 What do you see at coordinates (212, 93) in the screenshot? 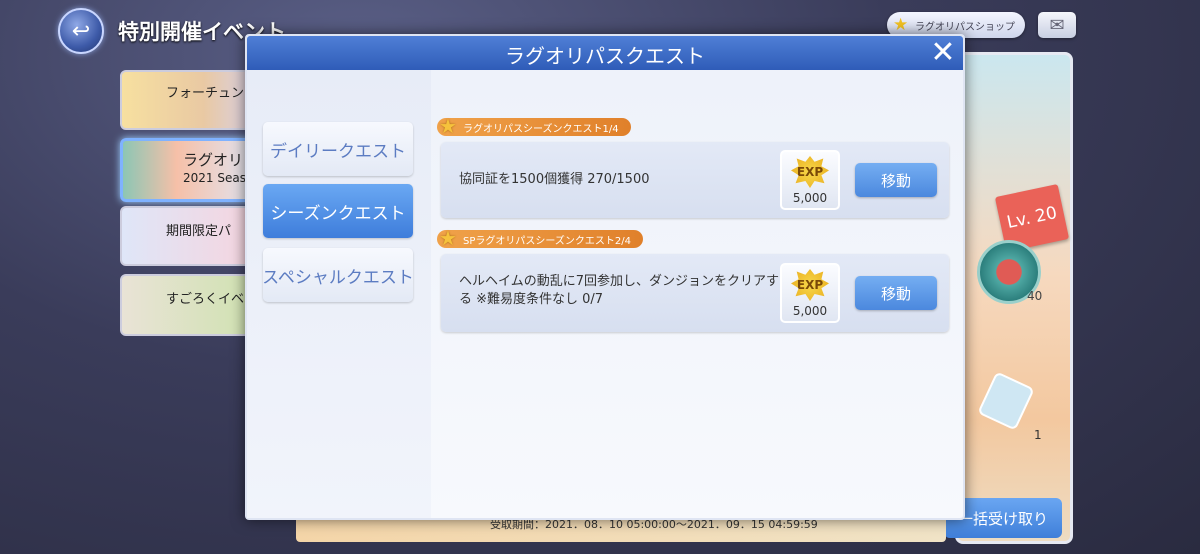
I see `event-card-label: フォーチュンビ` at bounding box center [212, 93].